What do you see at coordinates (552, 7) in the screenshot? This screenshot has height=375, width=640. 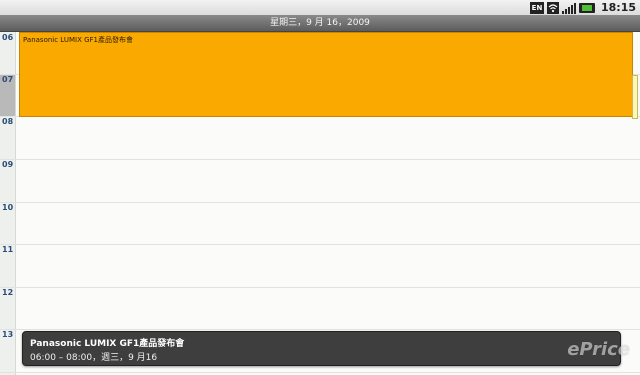 I see `wifi-icon` at bounding box center [552, 7].